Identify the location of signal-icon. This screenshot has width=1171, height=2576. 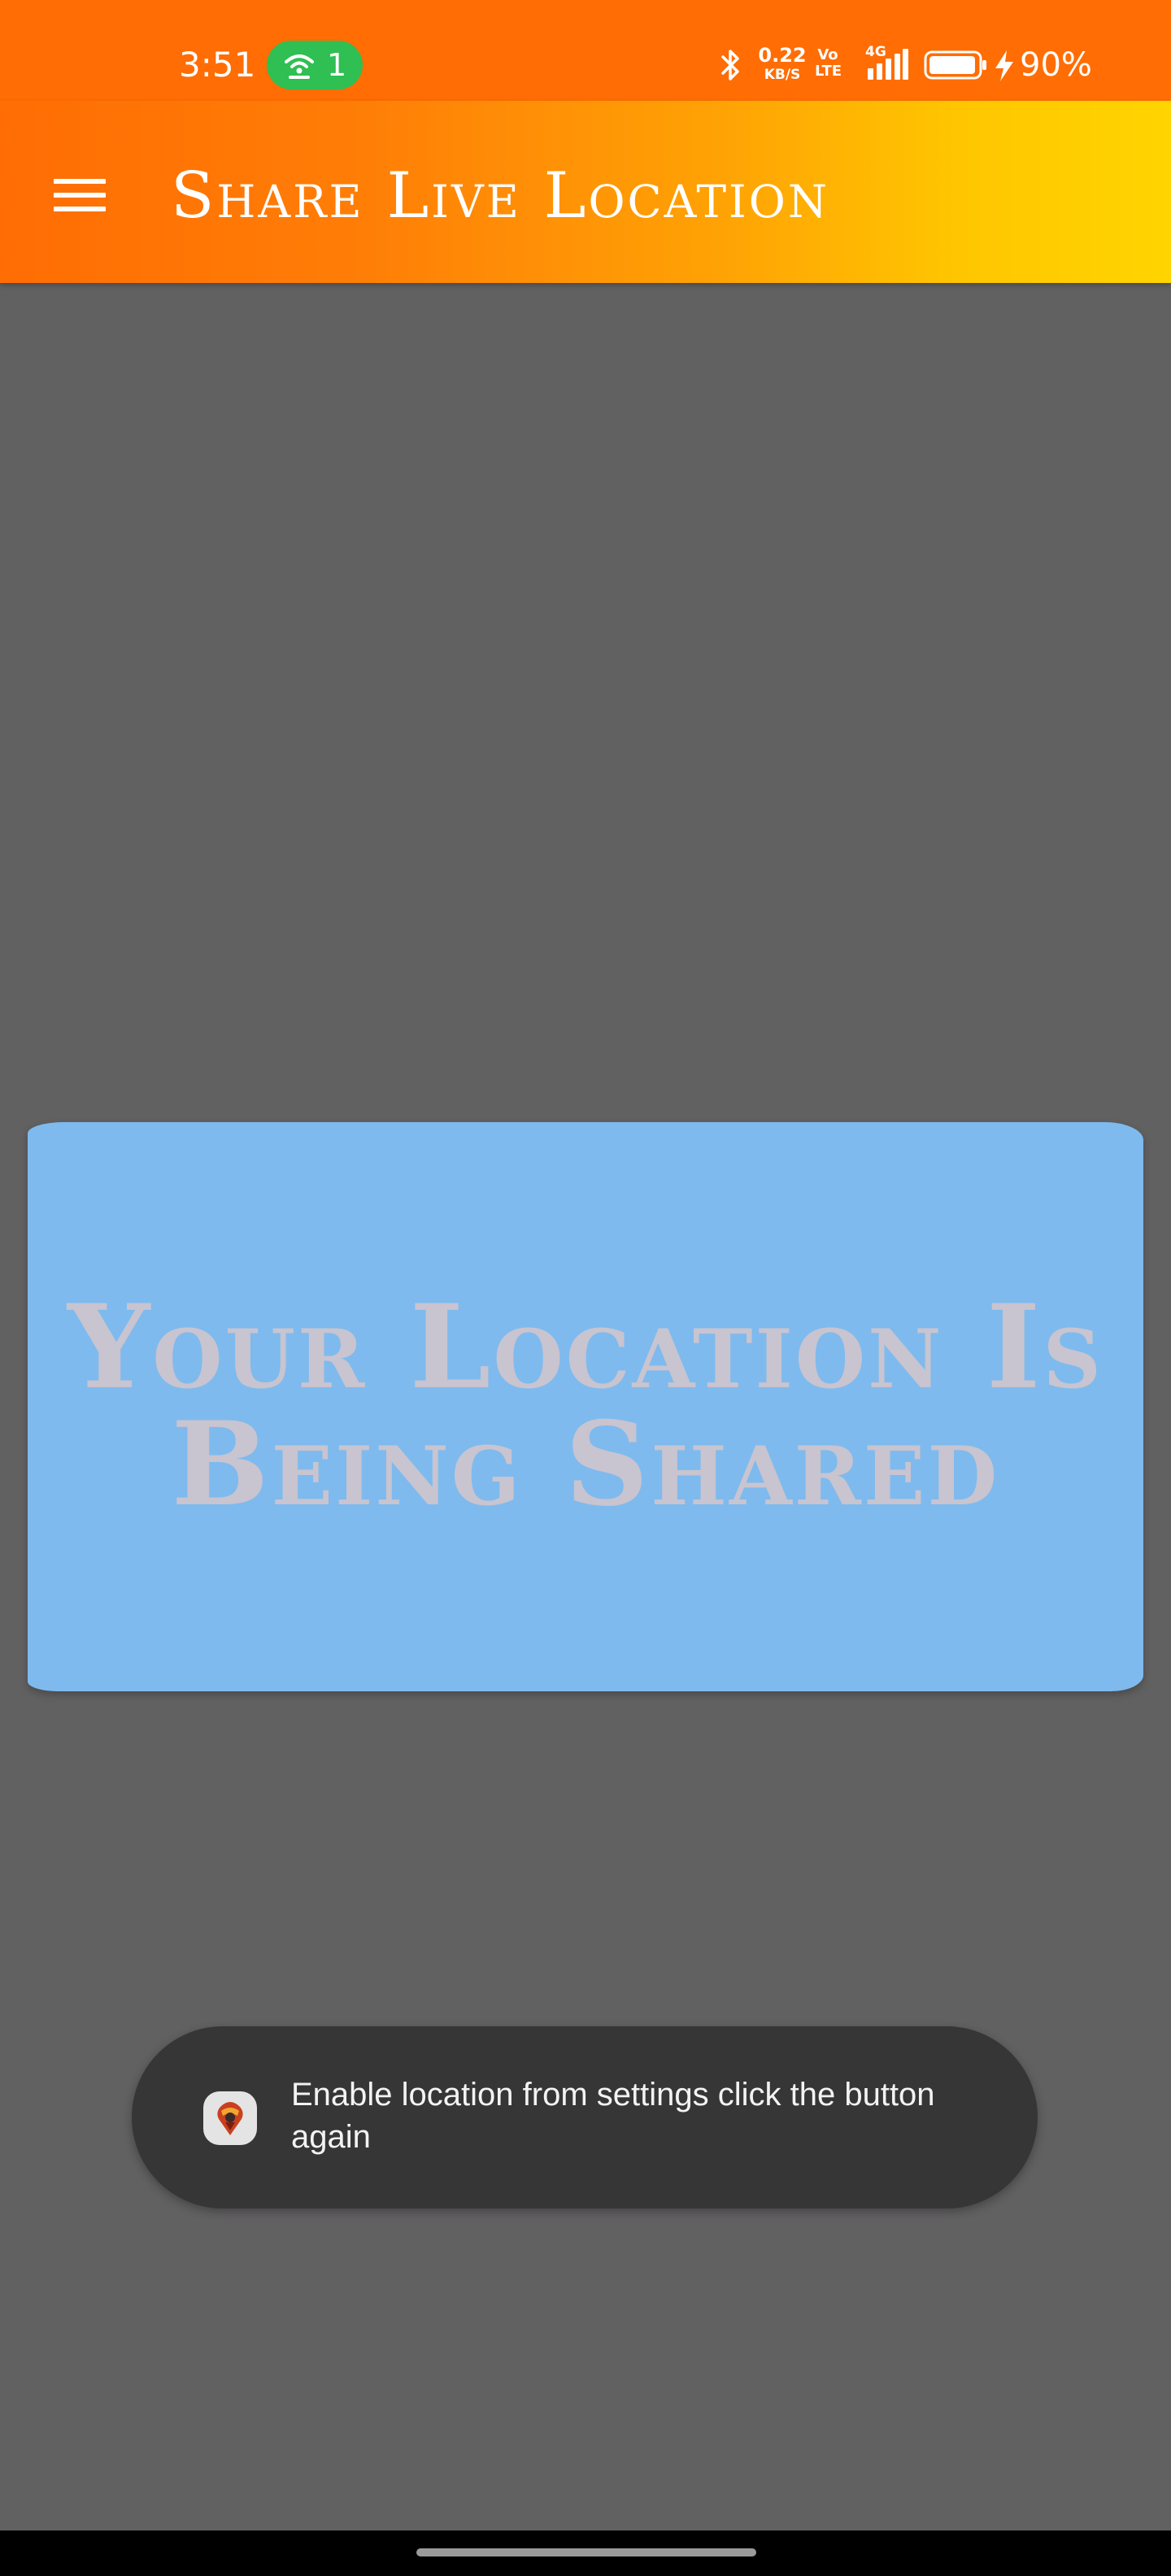
(888, 64).